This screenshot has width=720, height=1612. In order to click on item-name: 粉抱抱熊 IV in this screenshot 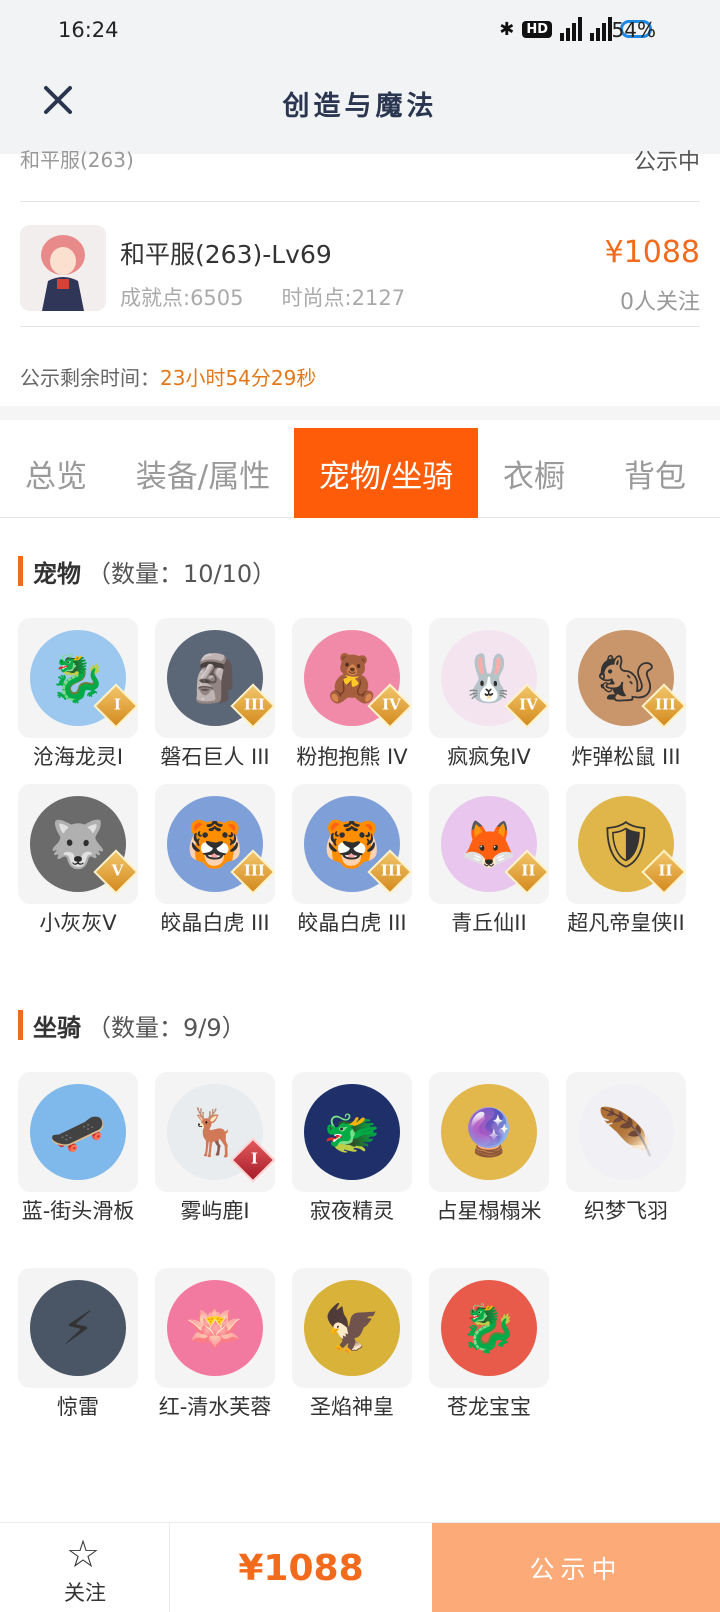, I will do `click(352, 757)`.